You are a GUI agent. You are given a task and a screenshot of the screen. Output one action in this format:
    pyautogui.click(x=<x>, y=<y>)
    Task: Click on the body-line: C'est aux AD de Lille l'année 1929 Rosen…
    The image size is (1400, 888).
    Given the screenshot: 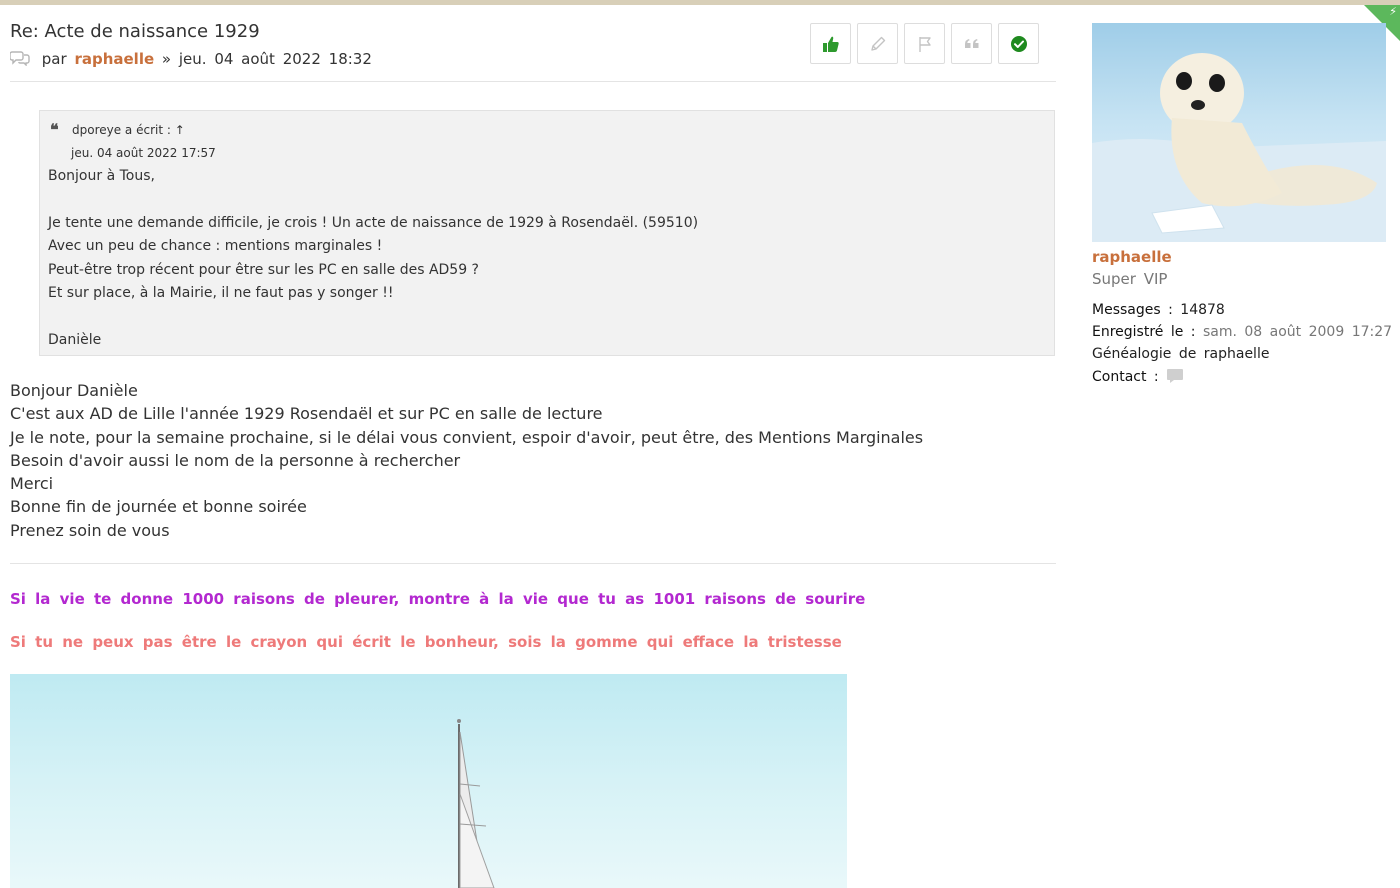 What is the action you would take?
    pyautogui.click(x=306, y=414)
    